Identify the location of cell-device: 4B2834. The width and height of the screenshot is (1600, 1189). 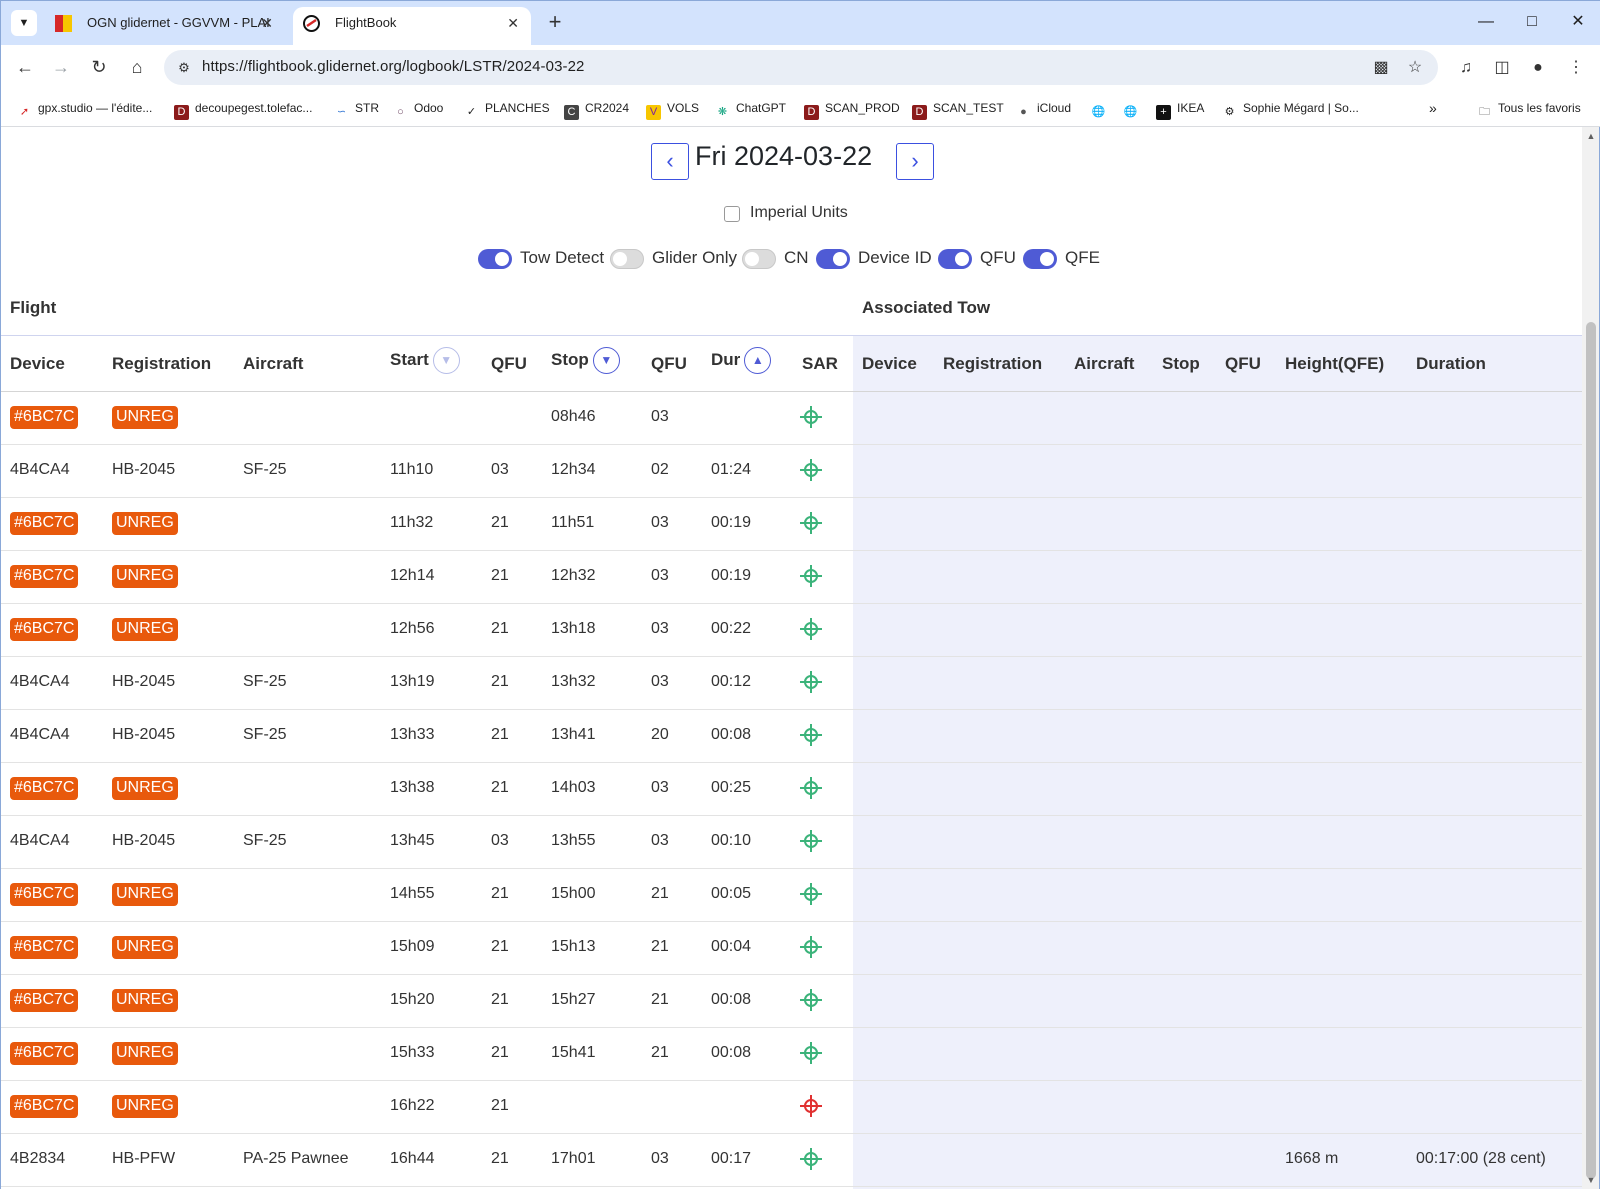
(38, 1158).